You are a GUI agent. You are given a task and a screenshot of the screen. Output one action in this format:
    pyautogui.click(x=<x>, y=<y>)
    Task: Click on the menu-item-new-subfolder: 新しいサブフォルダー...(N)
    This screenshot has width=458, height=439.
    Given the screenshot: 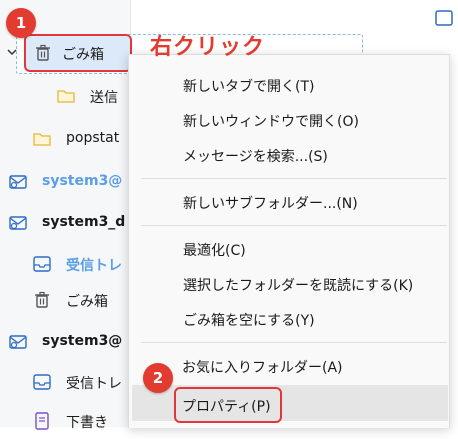 What is the action you would take?
    pyautogui.click(x=289, y=202)
    